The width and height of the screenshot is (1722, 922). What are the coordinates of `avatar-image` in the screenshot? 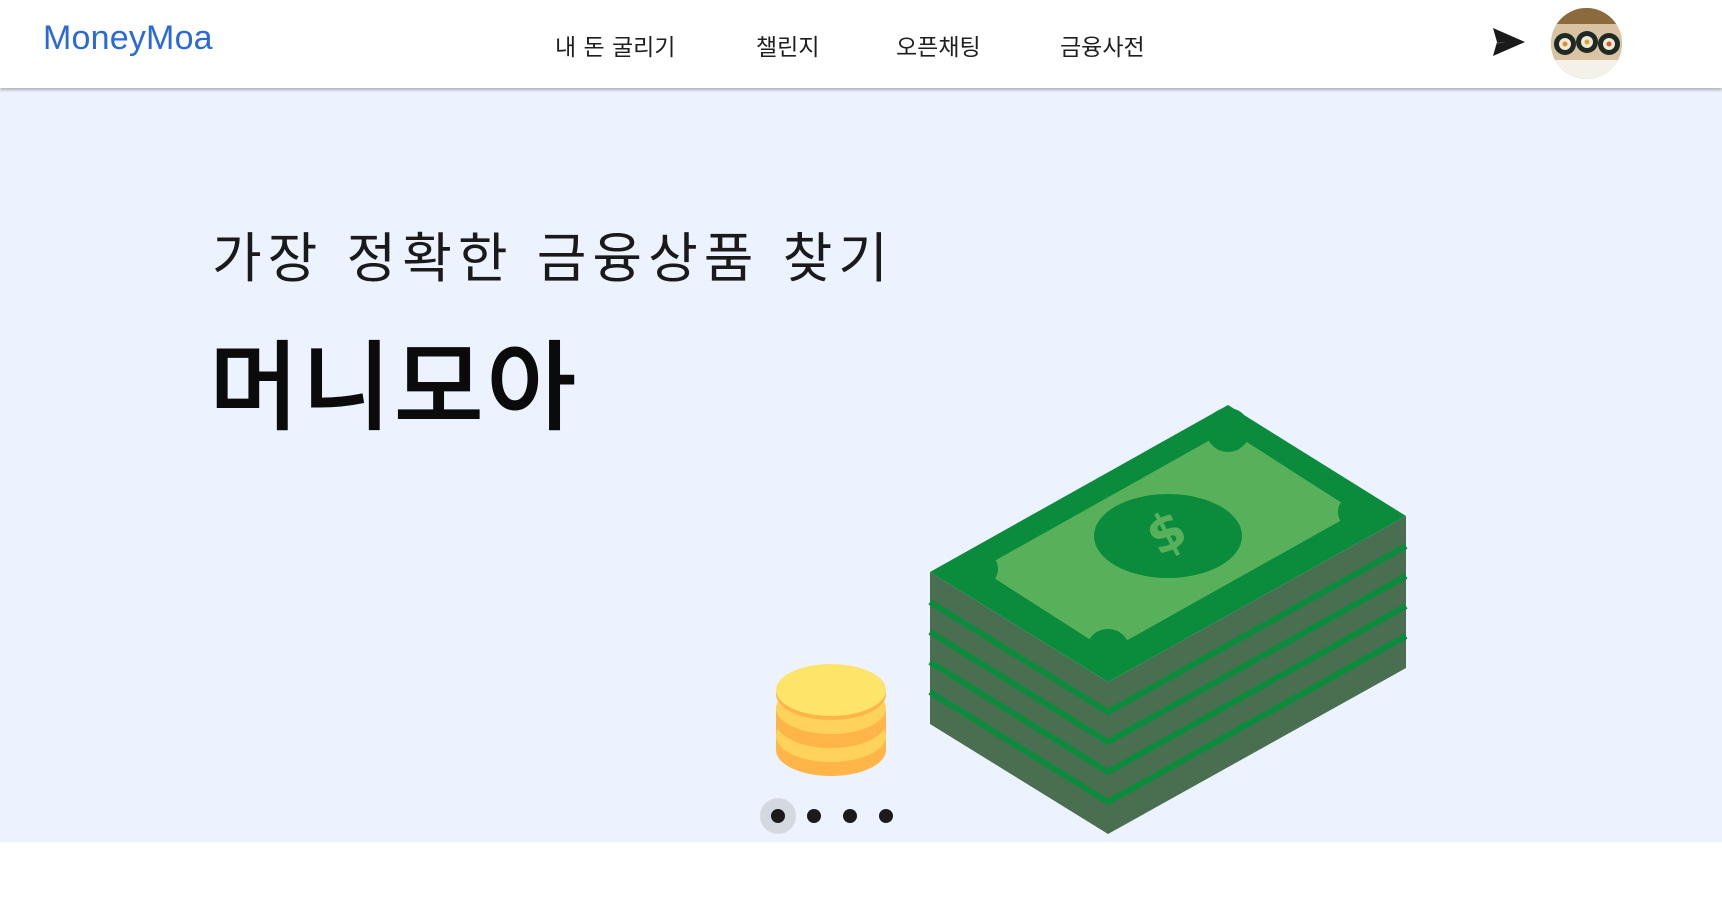 It's located at (1586, 43).